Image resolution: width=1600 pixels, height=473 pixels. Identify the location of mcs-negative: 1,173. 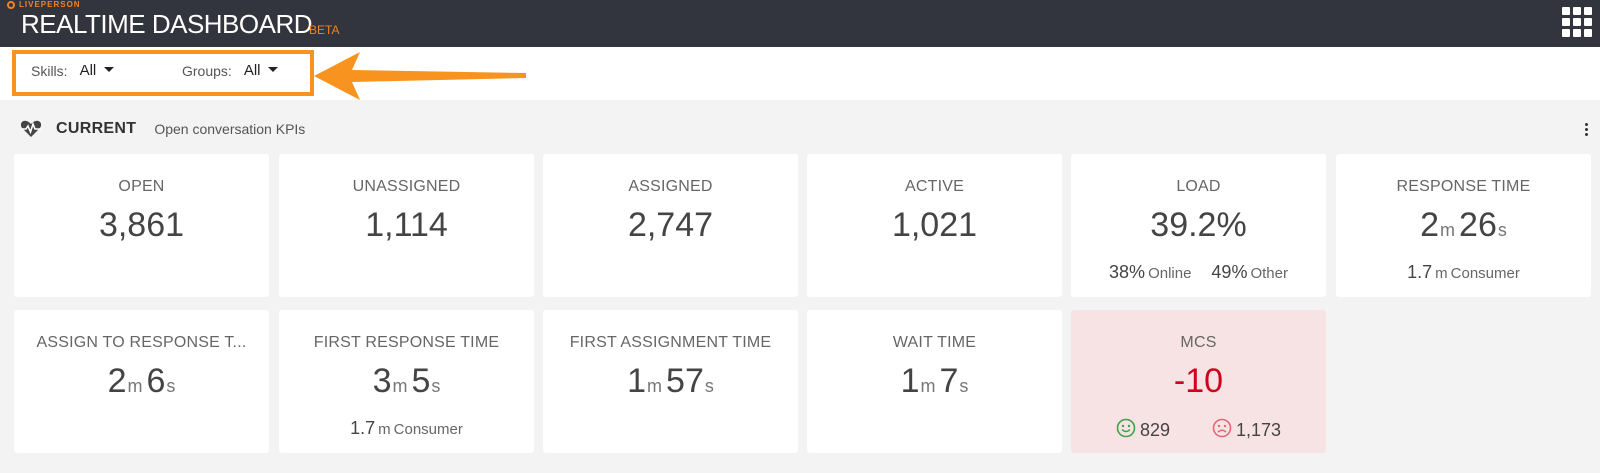
(1246, 429).